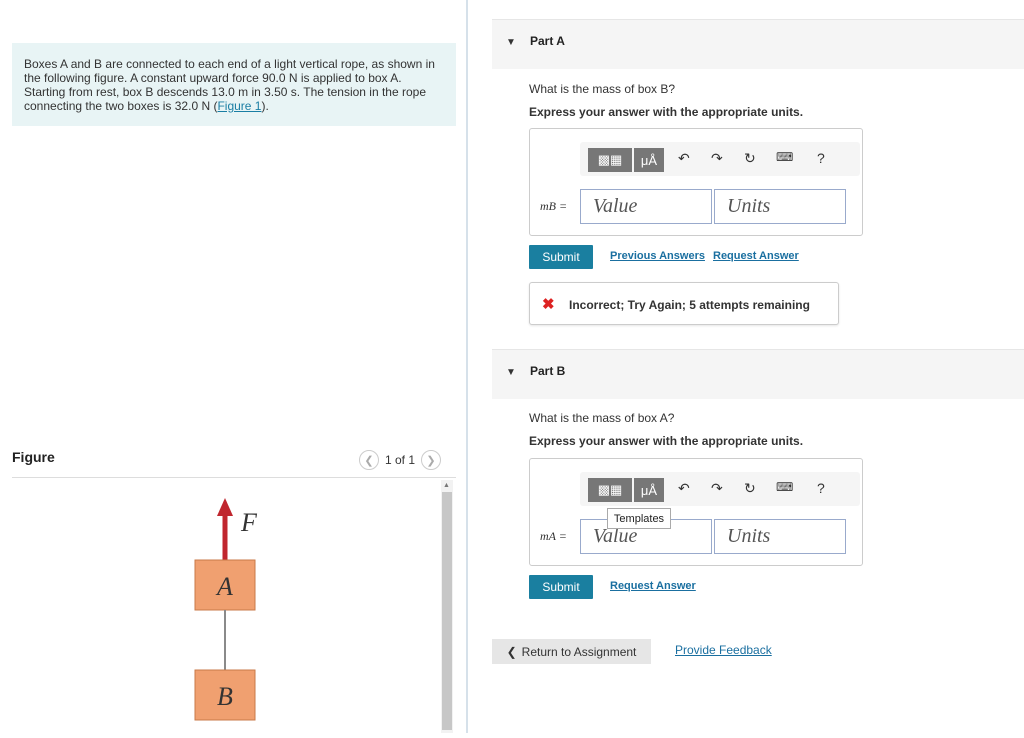 The height and width of the screenshot is (738, 1024). I want to click on return-label: Return to Assignment, so click(579, 651).